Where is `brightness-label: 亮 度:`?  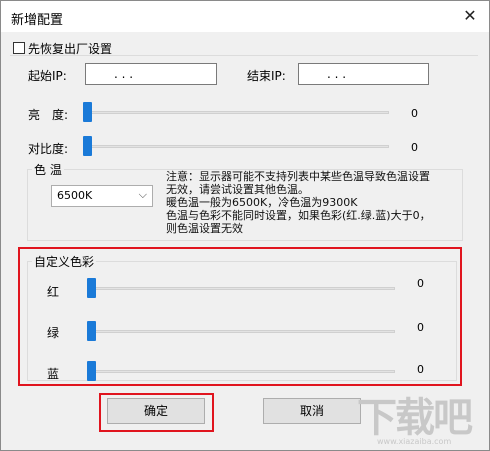 brightness-label: 亮 度: is located at coordinates (48, 115).